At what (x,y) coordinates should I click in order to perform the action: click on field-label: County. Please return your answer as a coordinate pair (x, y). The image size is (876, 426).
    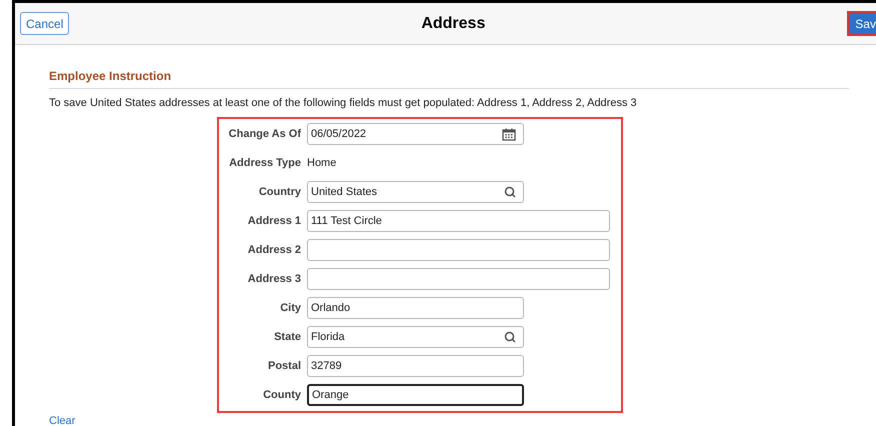
    Looking at the image, I should click on (282, 395).